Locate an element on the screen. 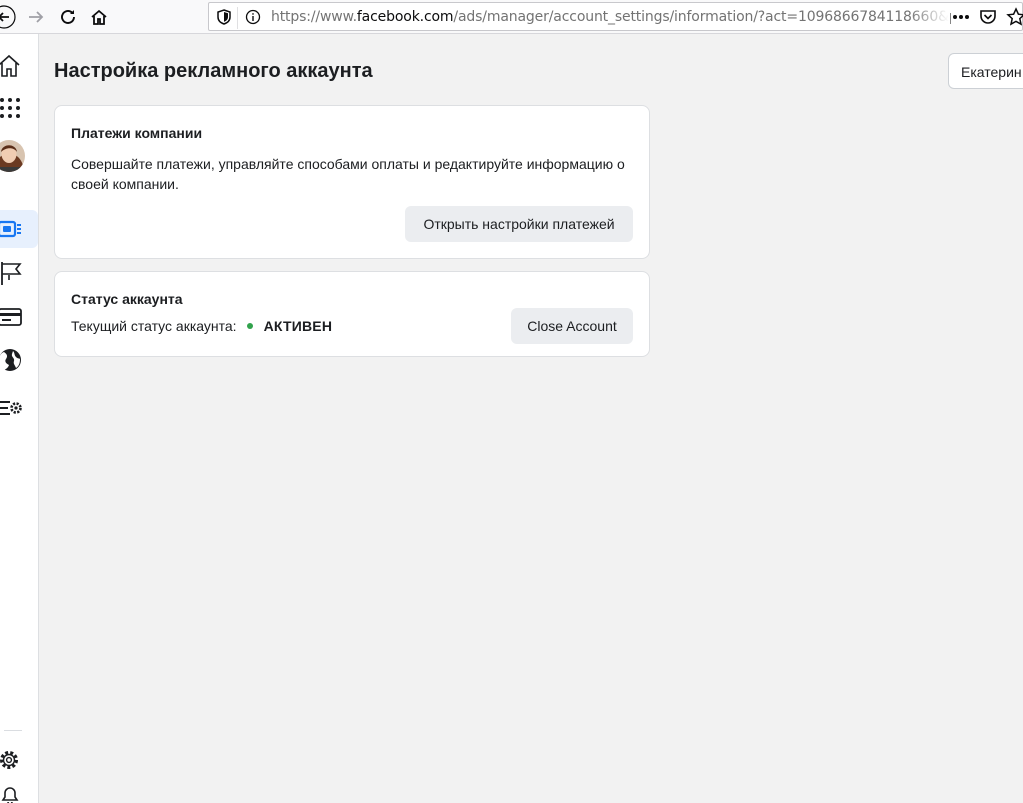 This screenshot has width=1023, height=803. home-button is located at coordinates (99, 17).